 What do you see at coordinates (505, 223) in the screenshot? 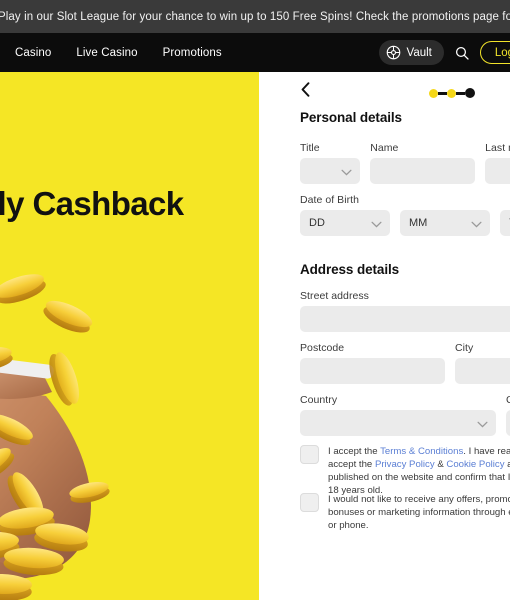
I see `dob-year-select: YYYY` at bounding box center [505, 223].